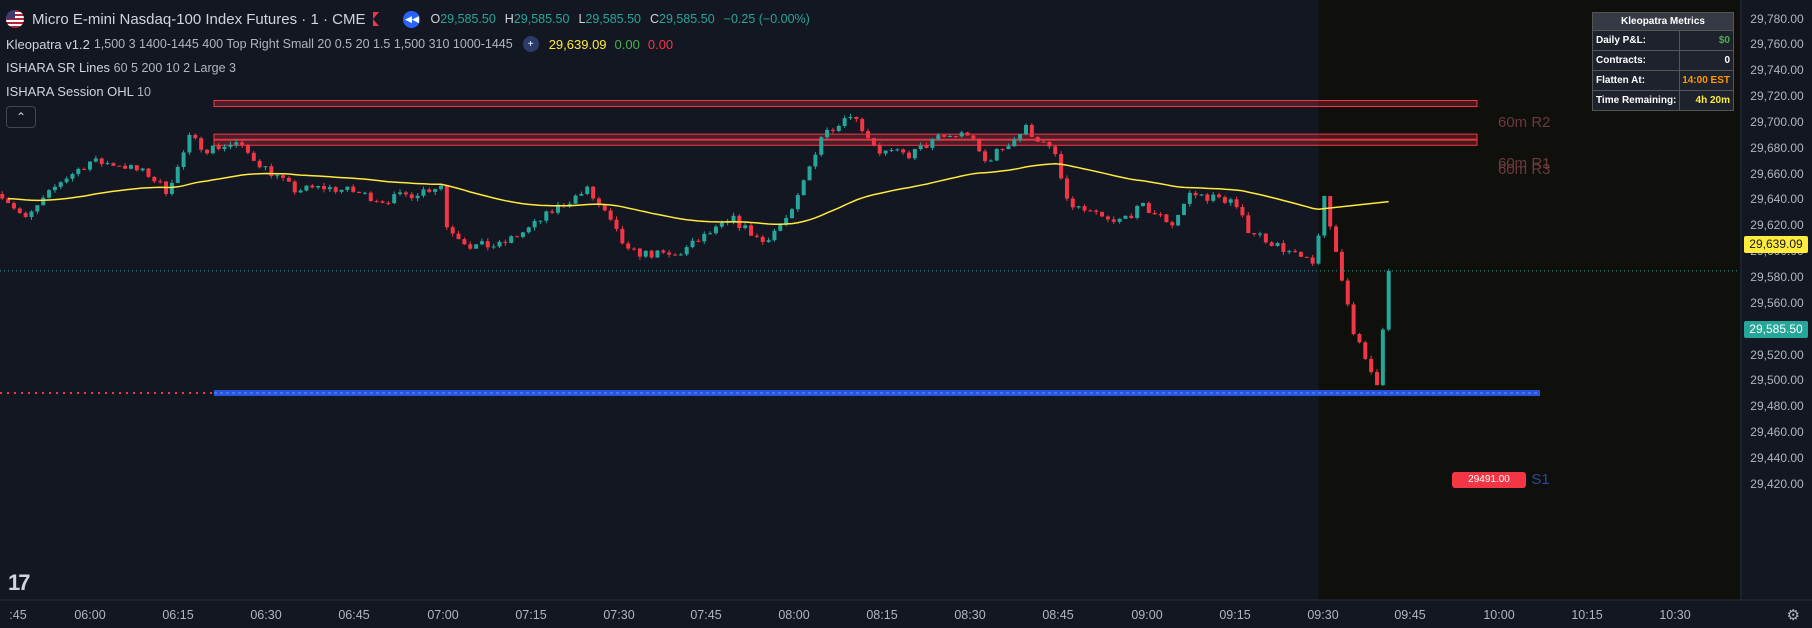 The width and height of the screenshot is (1812, 628). What do you see at coordinates (882, 615) in the screenshot?
I see `x-tick-label: 08:15` at bounding box center [882, 615].